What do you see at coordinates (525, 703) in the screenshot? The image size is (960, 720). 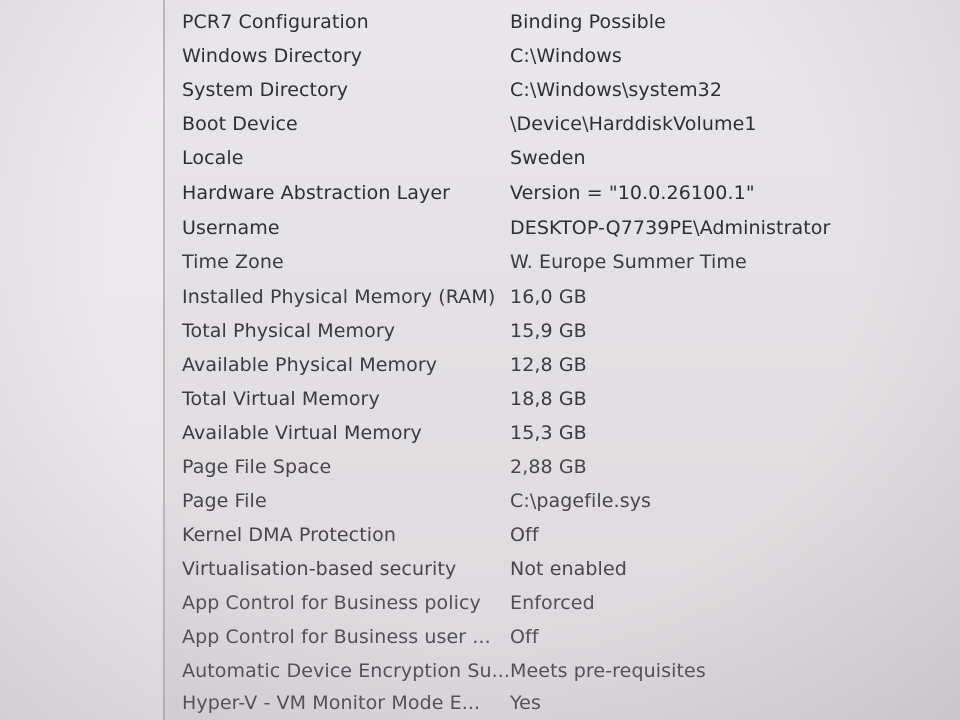 I see `item-value: Yes` at bounding box center [525, 703].